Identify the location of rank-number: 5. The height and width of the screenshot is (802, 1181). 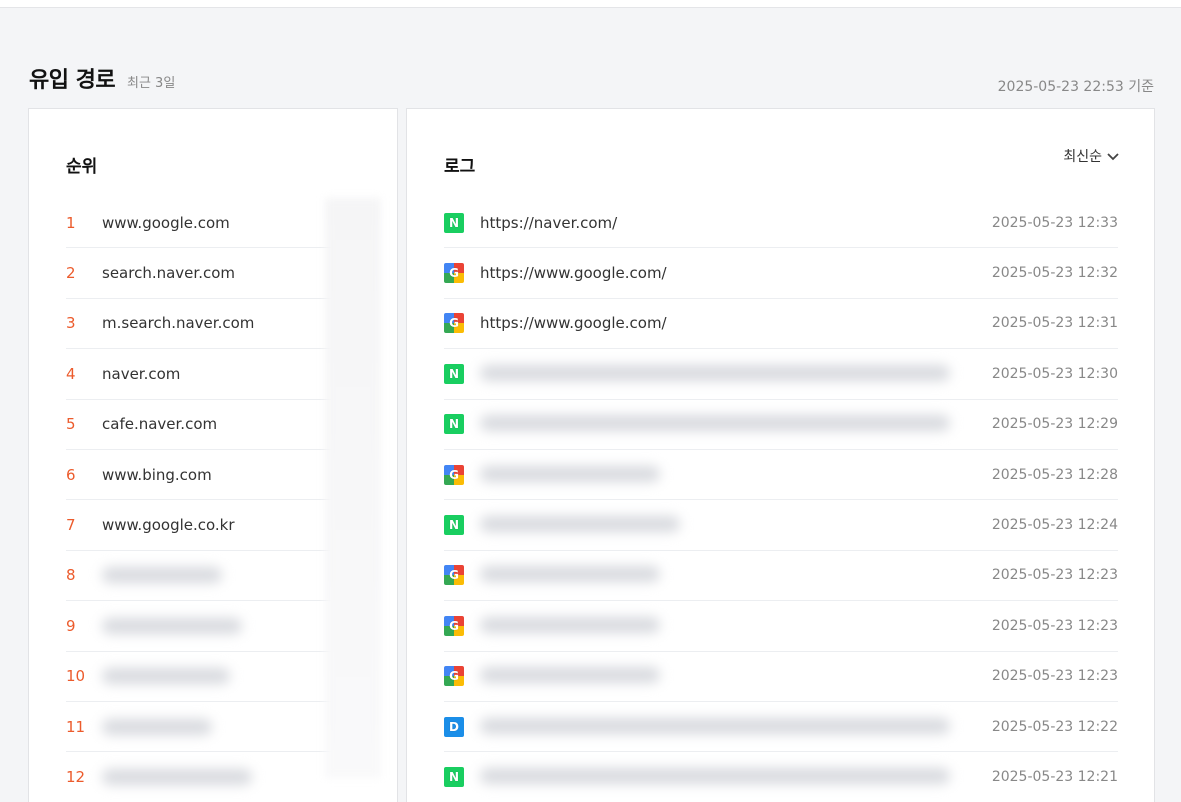
(71, 424).